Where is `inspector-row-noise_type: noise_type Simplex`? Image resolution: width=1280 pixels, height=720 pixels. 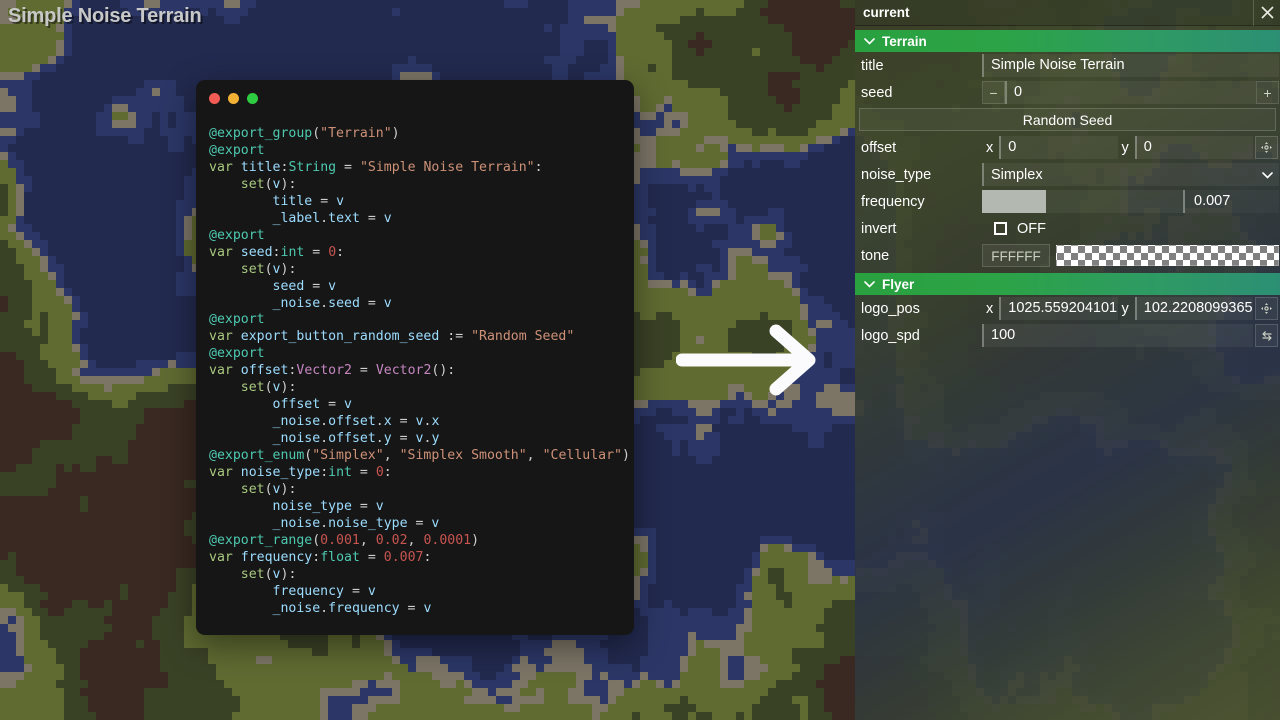 inspector-row-noise_type: noise_type Simplex is located at coordinates (1067, 174).